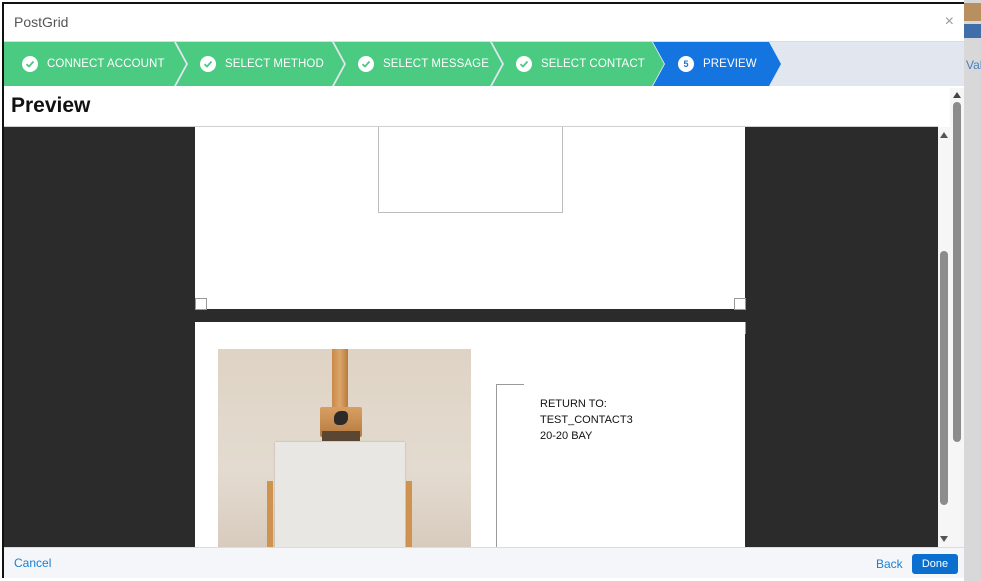 This screenshot has width=981, height=581. I want to click on viewer-scrollbar, so click(944, 337).